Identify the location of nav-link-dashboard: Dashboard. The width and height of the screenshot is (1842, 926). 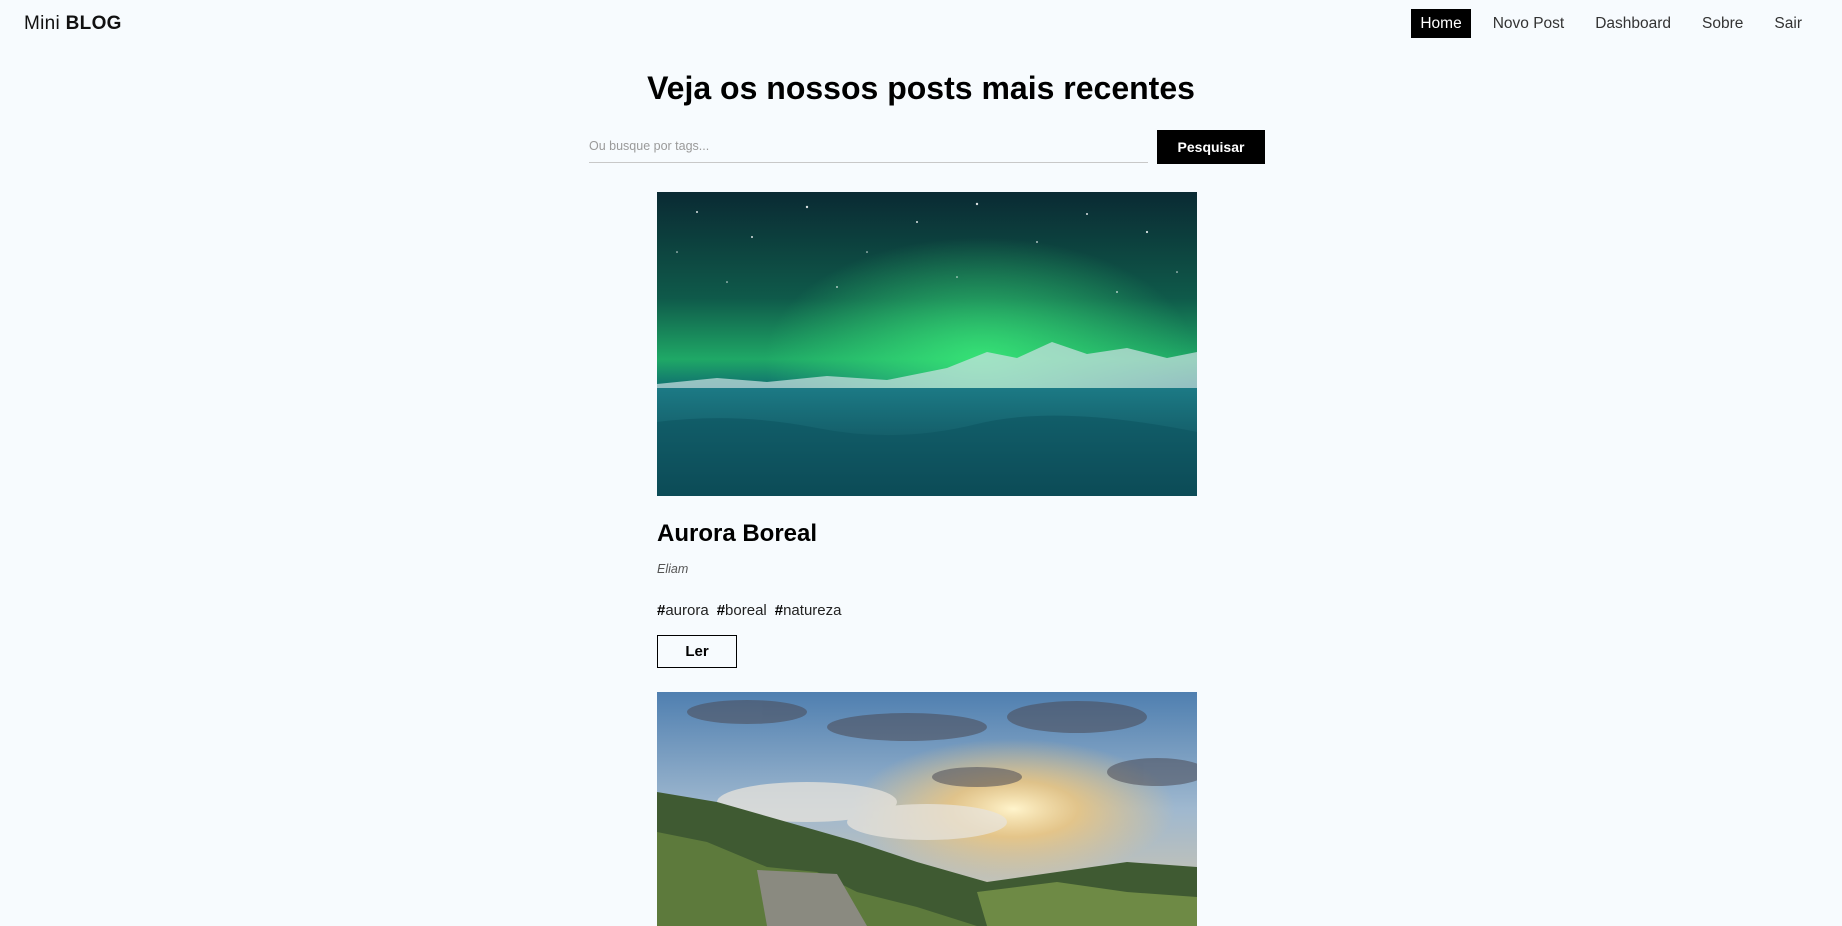
(1633, 23).